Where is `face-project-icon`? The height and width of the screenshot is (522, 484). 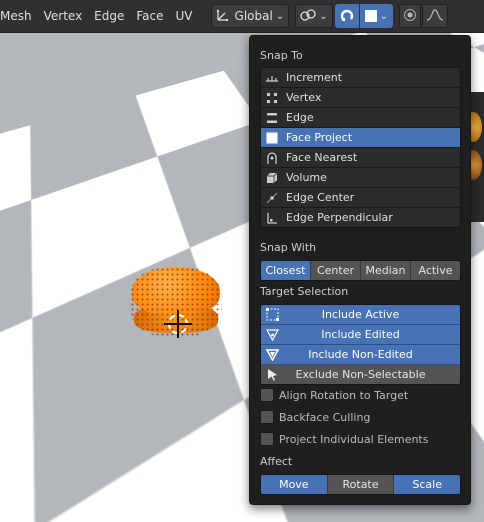
face-project-icon is located at coordinates (272, 138).